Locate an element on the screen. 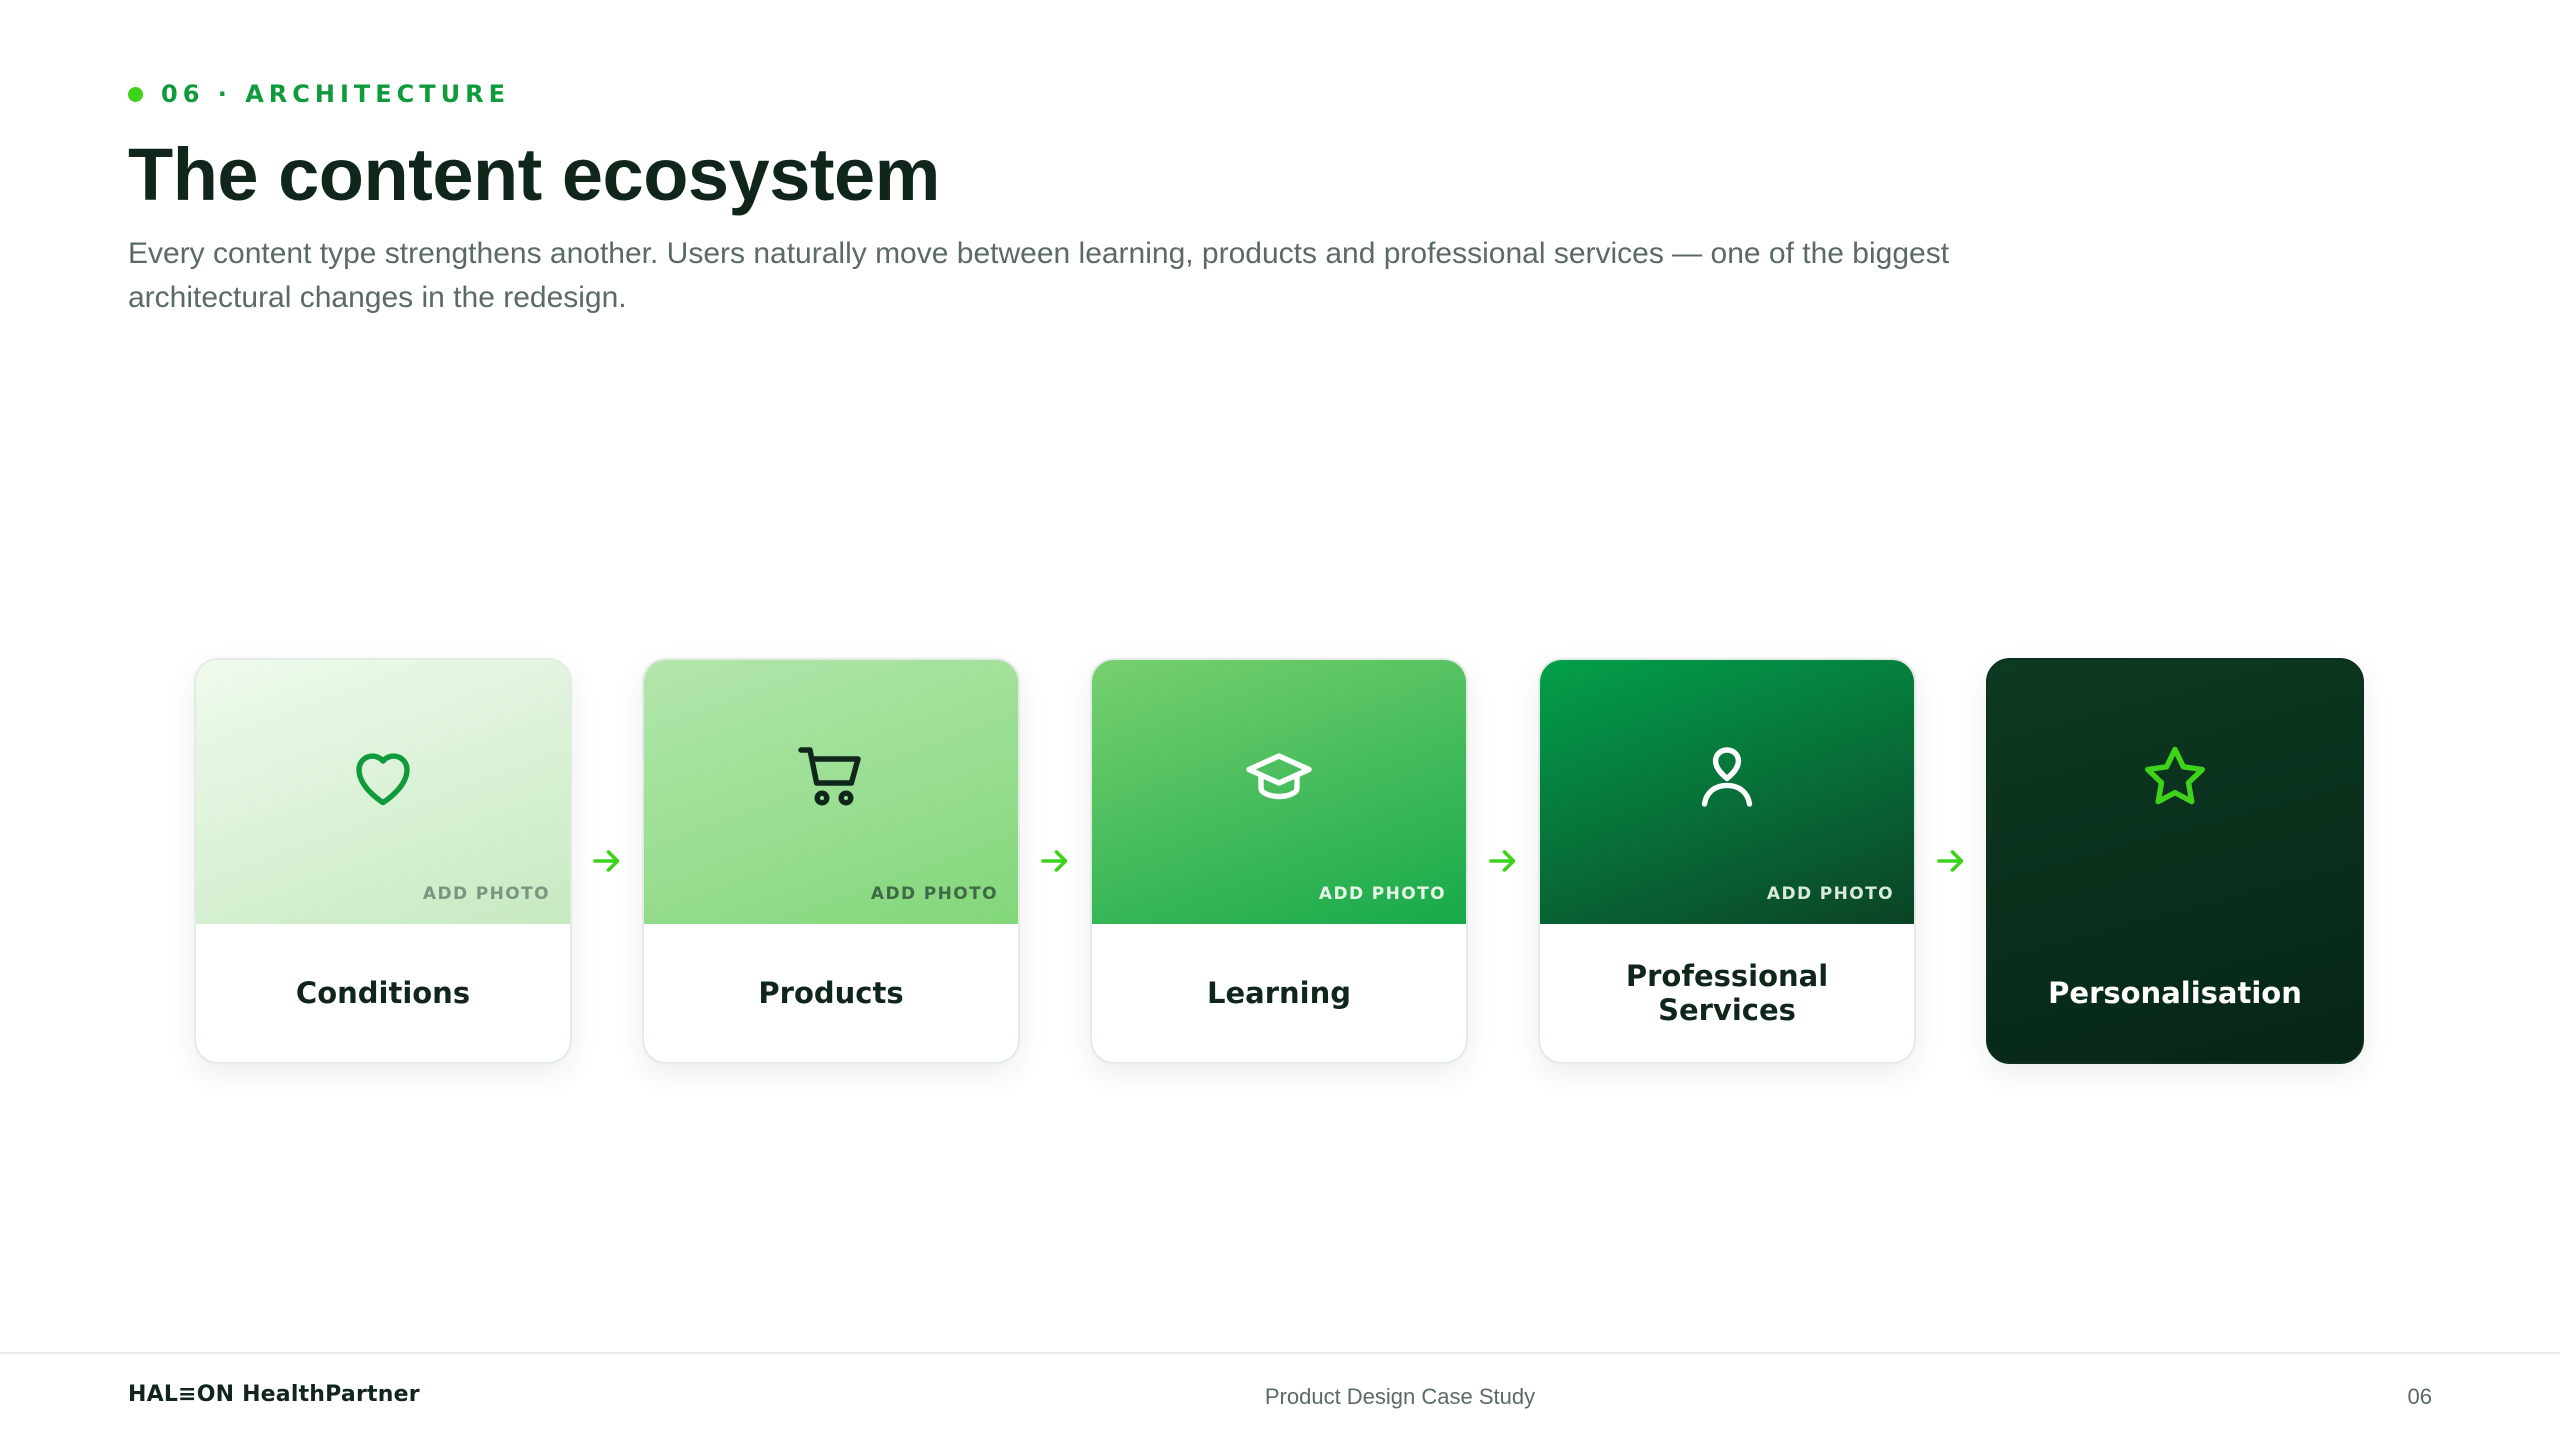 The width and height of the screenshot is (2560, 1440). page-number: 06 is located at coordinates (2419, 1396).